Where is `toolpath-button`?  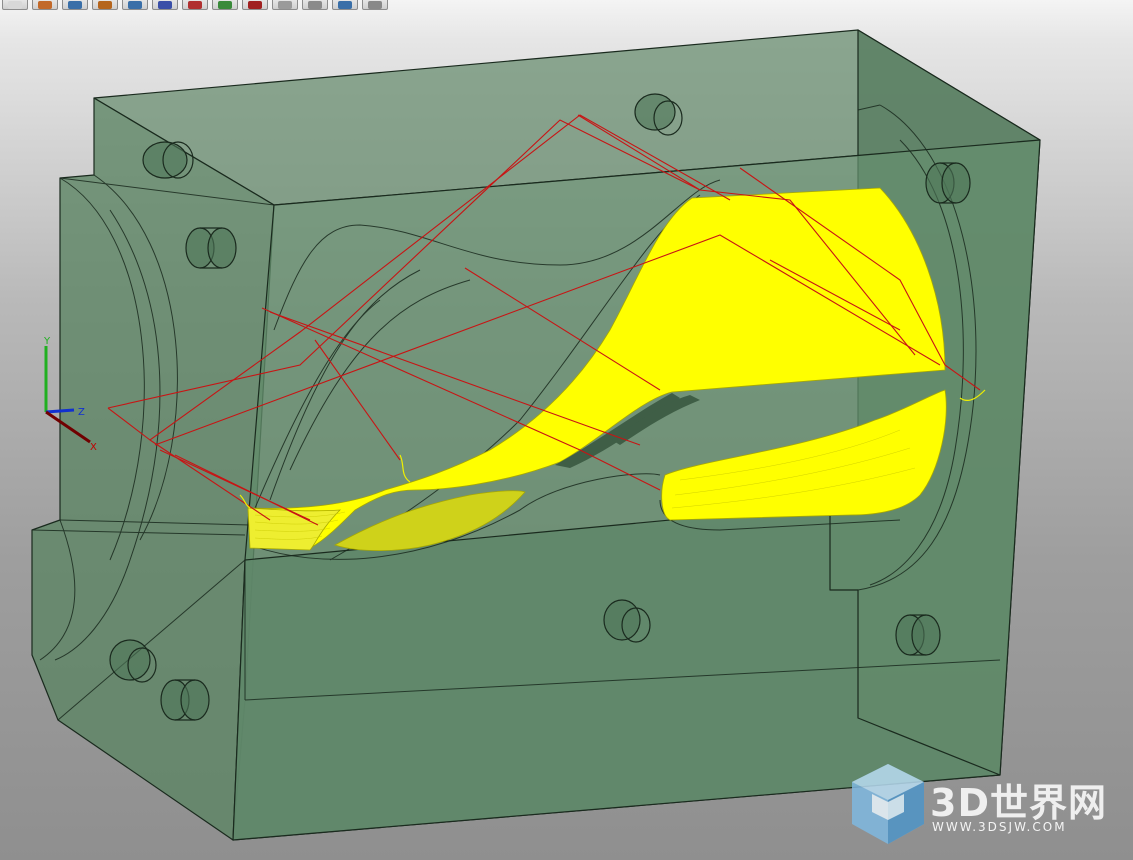 toolpath-button is located at coordinates (135, 5).